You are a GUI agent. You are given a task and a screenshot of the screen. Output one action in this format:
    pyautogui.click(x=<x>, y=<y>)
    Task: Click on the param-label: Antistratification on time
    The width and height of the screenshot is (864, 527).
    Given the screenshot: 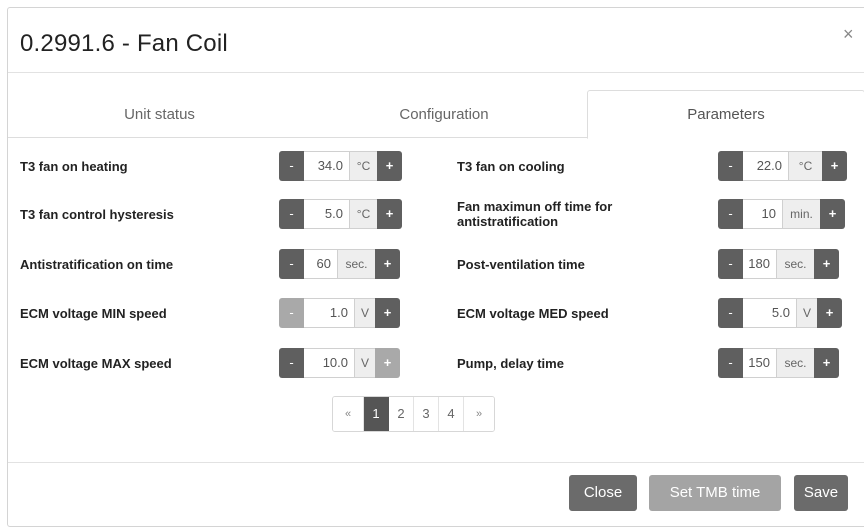 What is the action you would take?
    pyautogui.click(x=97, y=264)
    